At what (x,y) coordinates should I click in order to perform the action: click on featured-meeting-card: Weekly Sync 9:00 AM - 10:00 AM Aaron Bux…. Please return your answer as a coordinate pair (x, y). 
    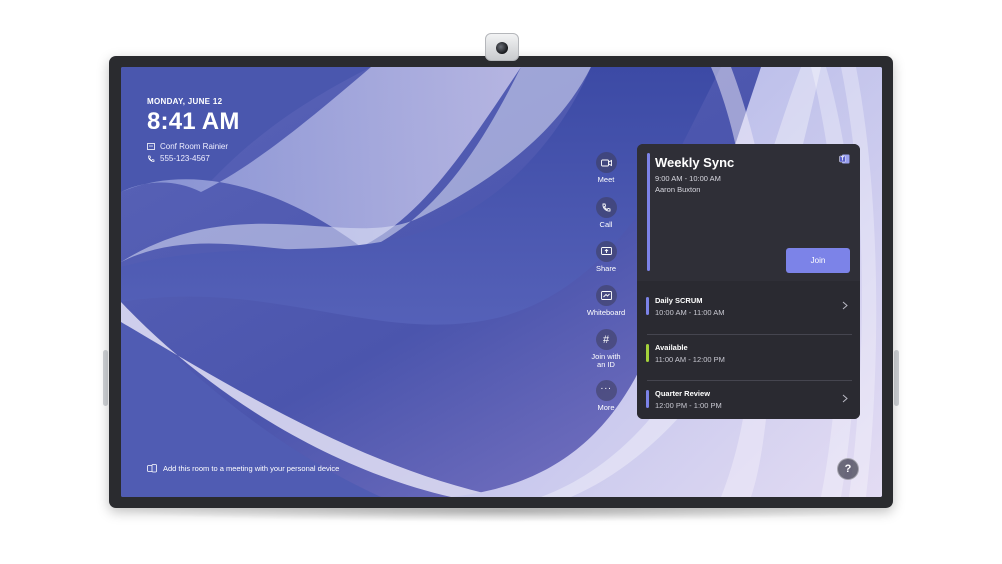
    Looking at the image, I should click on (748, 212).